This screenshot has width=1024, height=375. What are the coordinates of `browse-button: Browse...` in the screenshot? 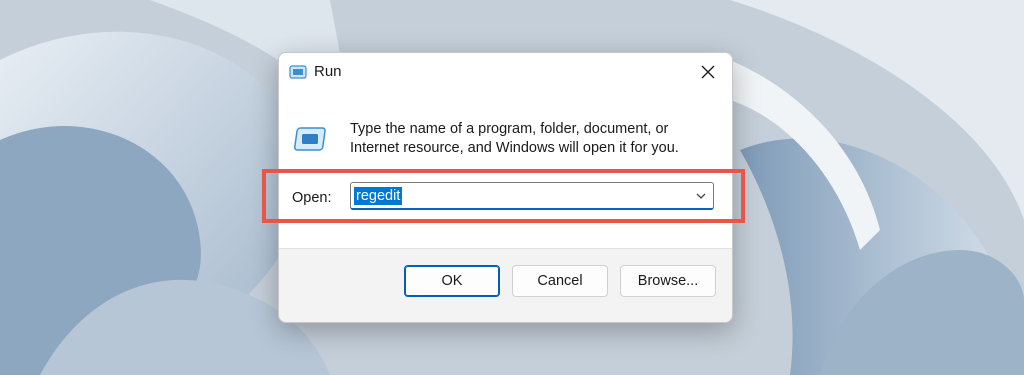 It's located at (668, 281).